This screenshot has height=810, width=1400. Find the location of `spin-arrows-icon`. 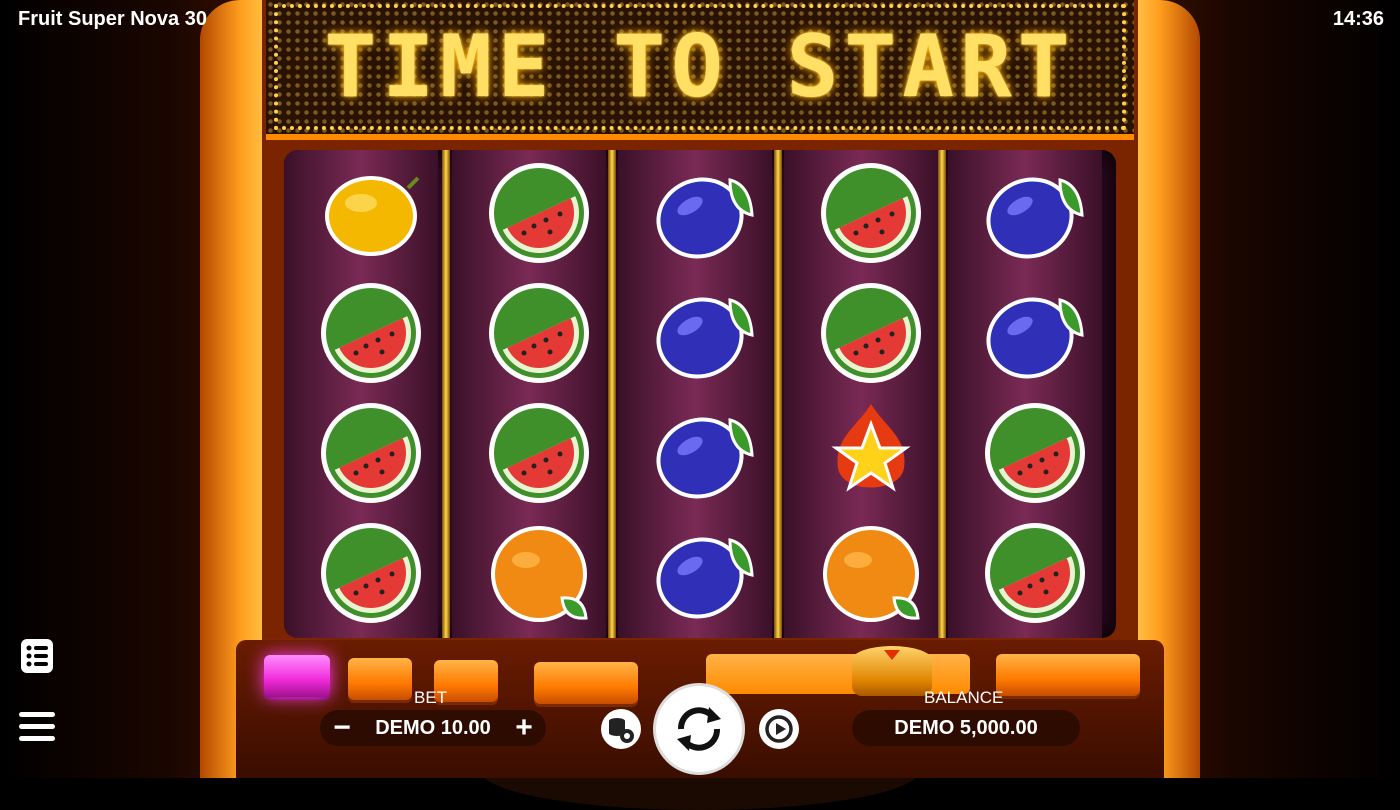

spin-arrows-icon is located at coordinates (699, 729).